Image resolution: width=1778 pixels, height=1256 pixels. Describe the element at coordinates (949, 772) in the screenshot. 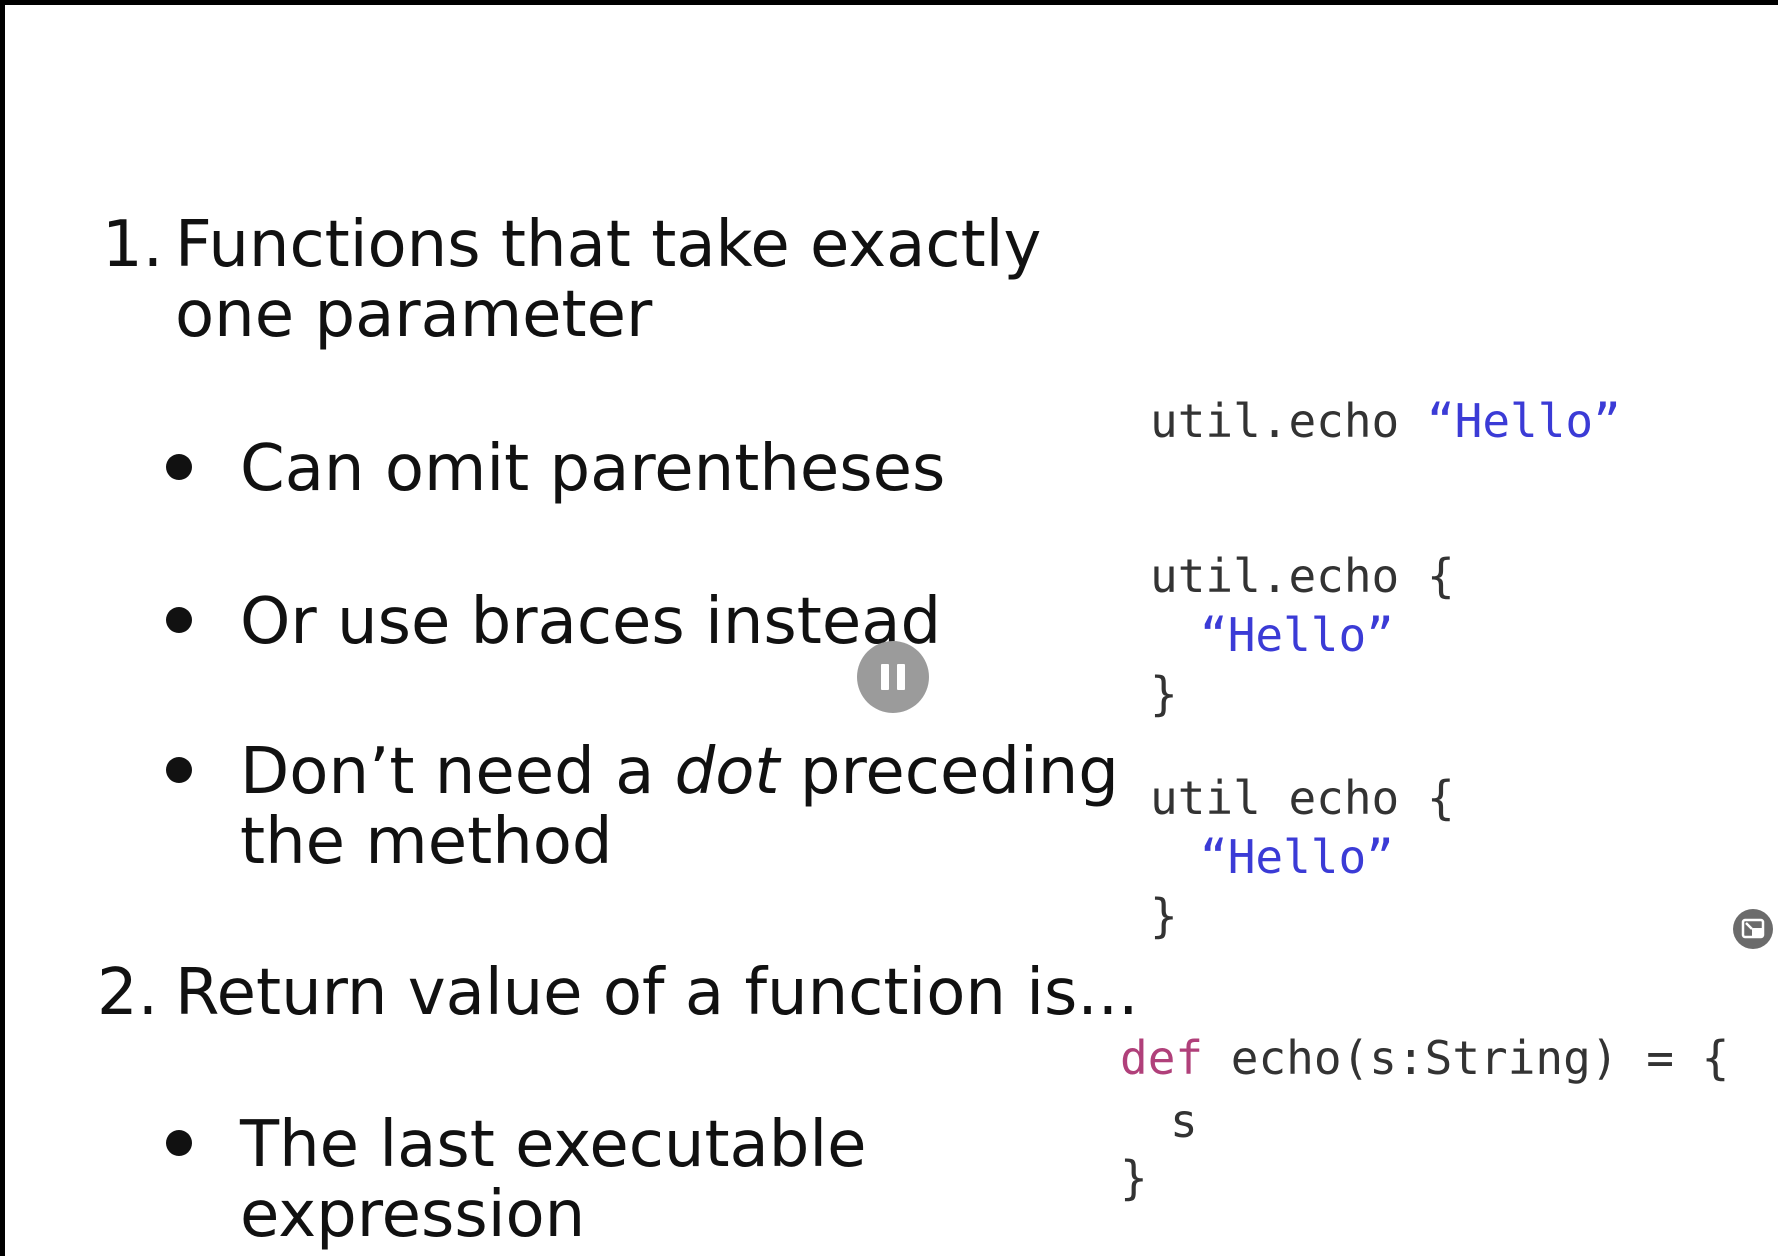

I see `bullet-no-dot-post: preceding` at that location.